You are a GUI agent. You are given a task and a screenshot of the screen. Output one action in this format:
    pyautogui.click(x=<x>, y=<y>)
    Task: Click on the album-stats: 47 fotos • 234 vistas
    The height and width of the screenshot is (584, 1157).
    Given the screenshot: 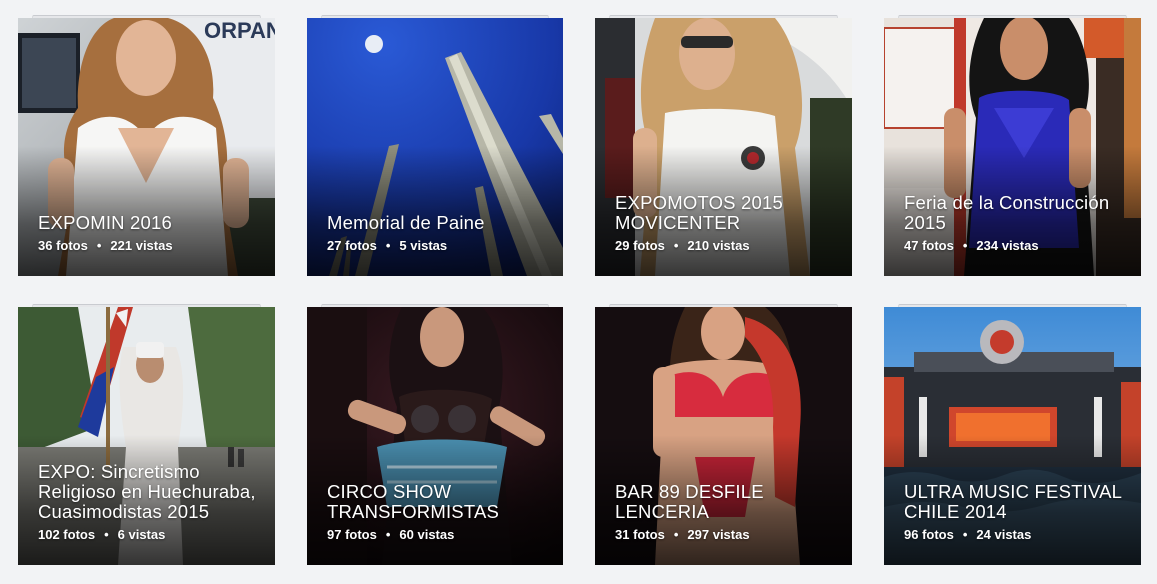 What is the action you would take?
    pyautogui.click(x=1015, y=246)
    